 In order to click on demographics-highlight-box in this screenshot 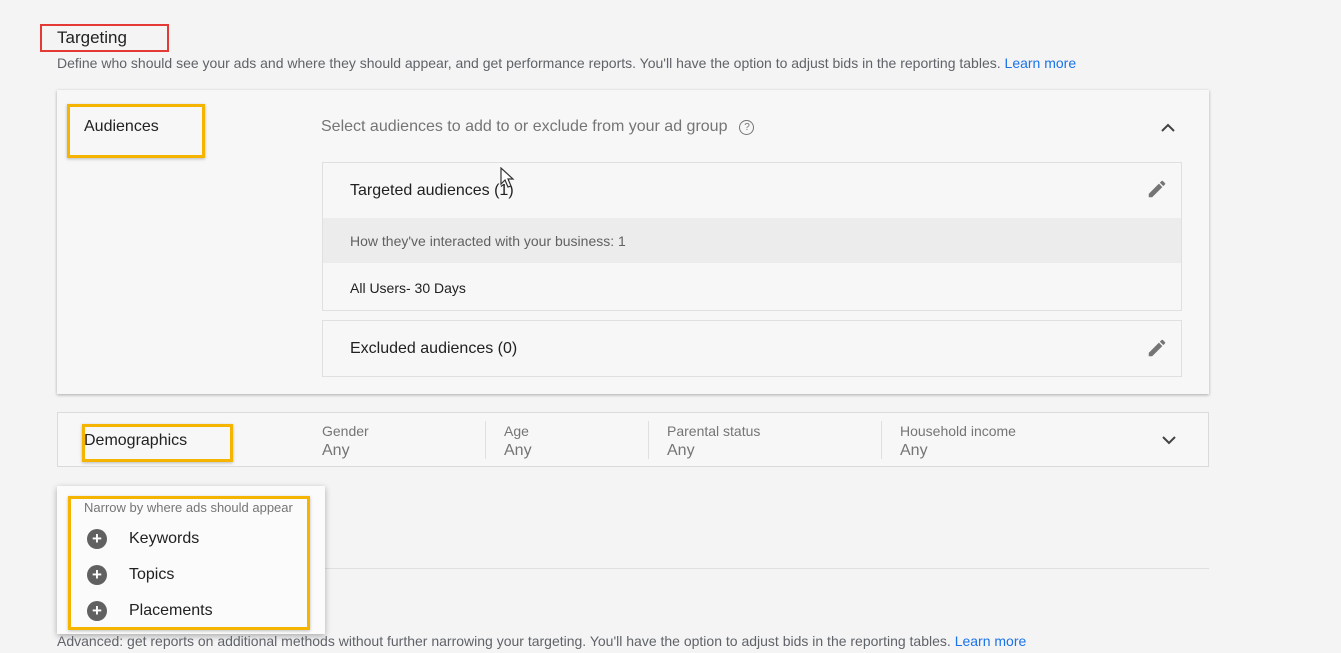, I will do `click(157, 443)`.